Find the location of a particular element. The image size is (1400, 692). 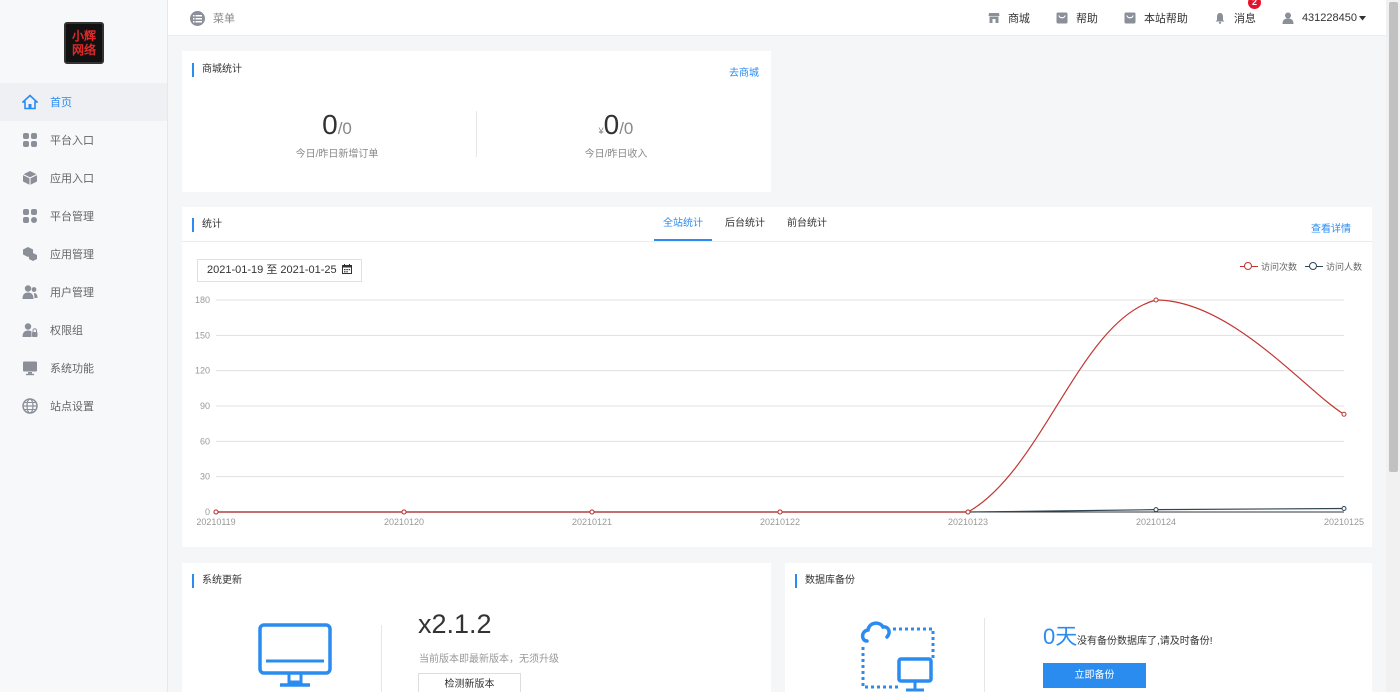

sidebar-item-user-manage: 用户管理 is located at coordinates (83, 292).